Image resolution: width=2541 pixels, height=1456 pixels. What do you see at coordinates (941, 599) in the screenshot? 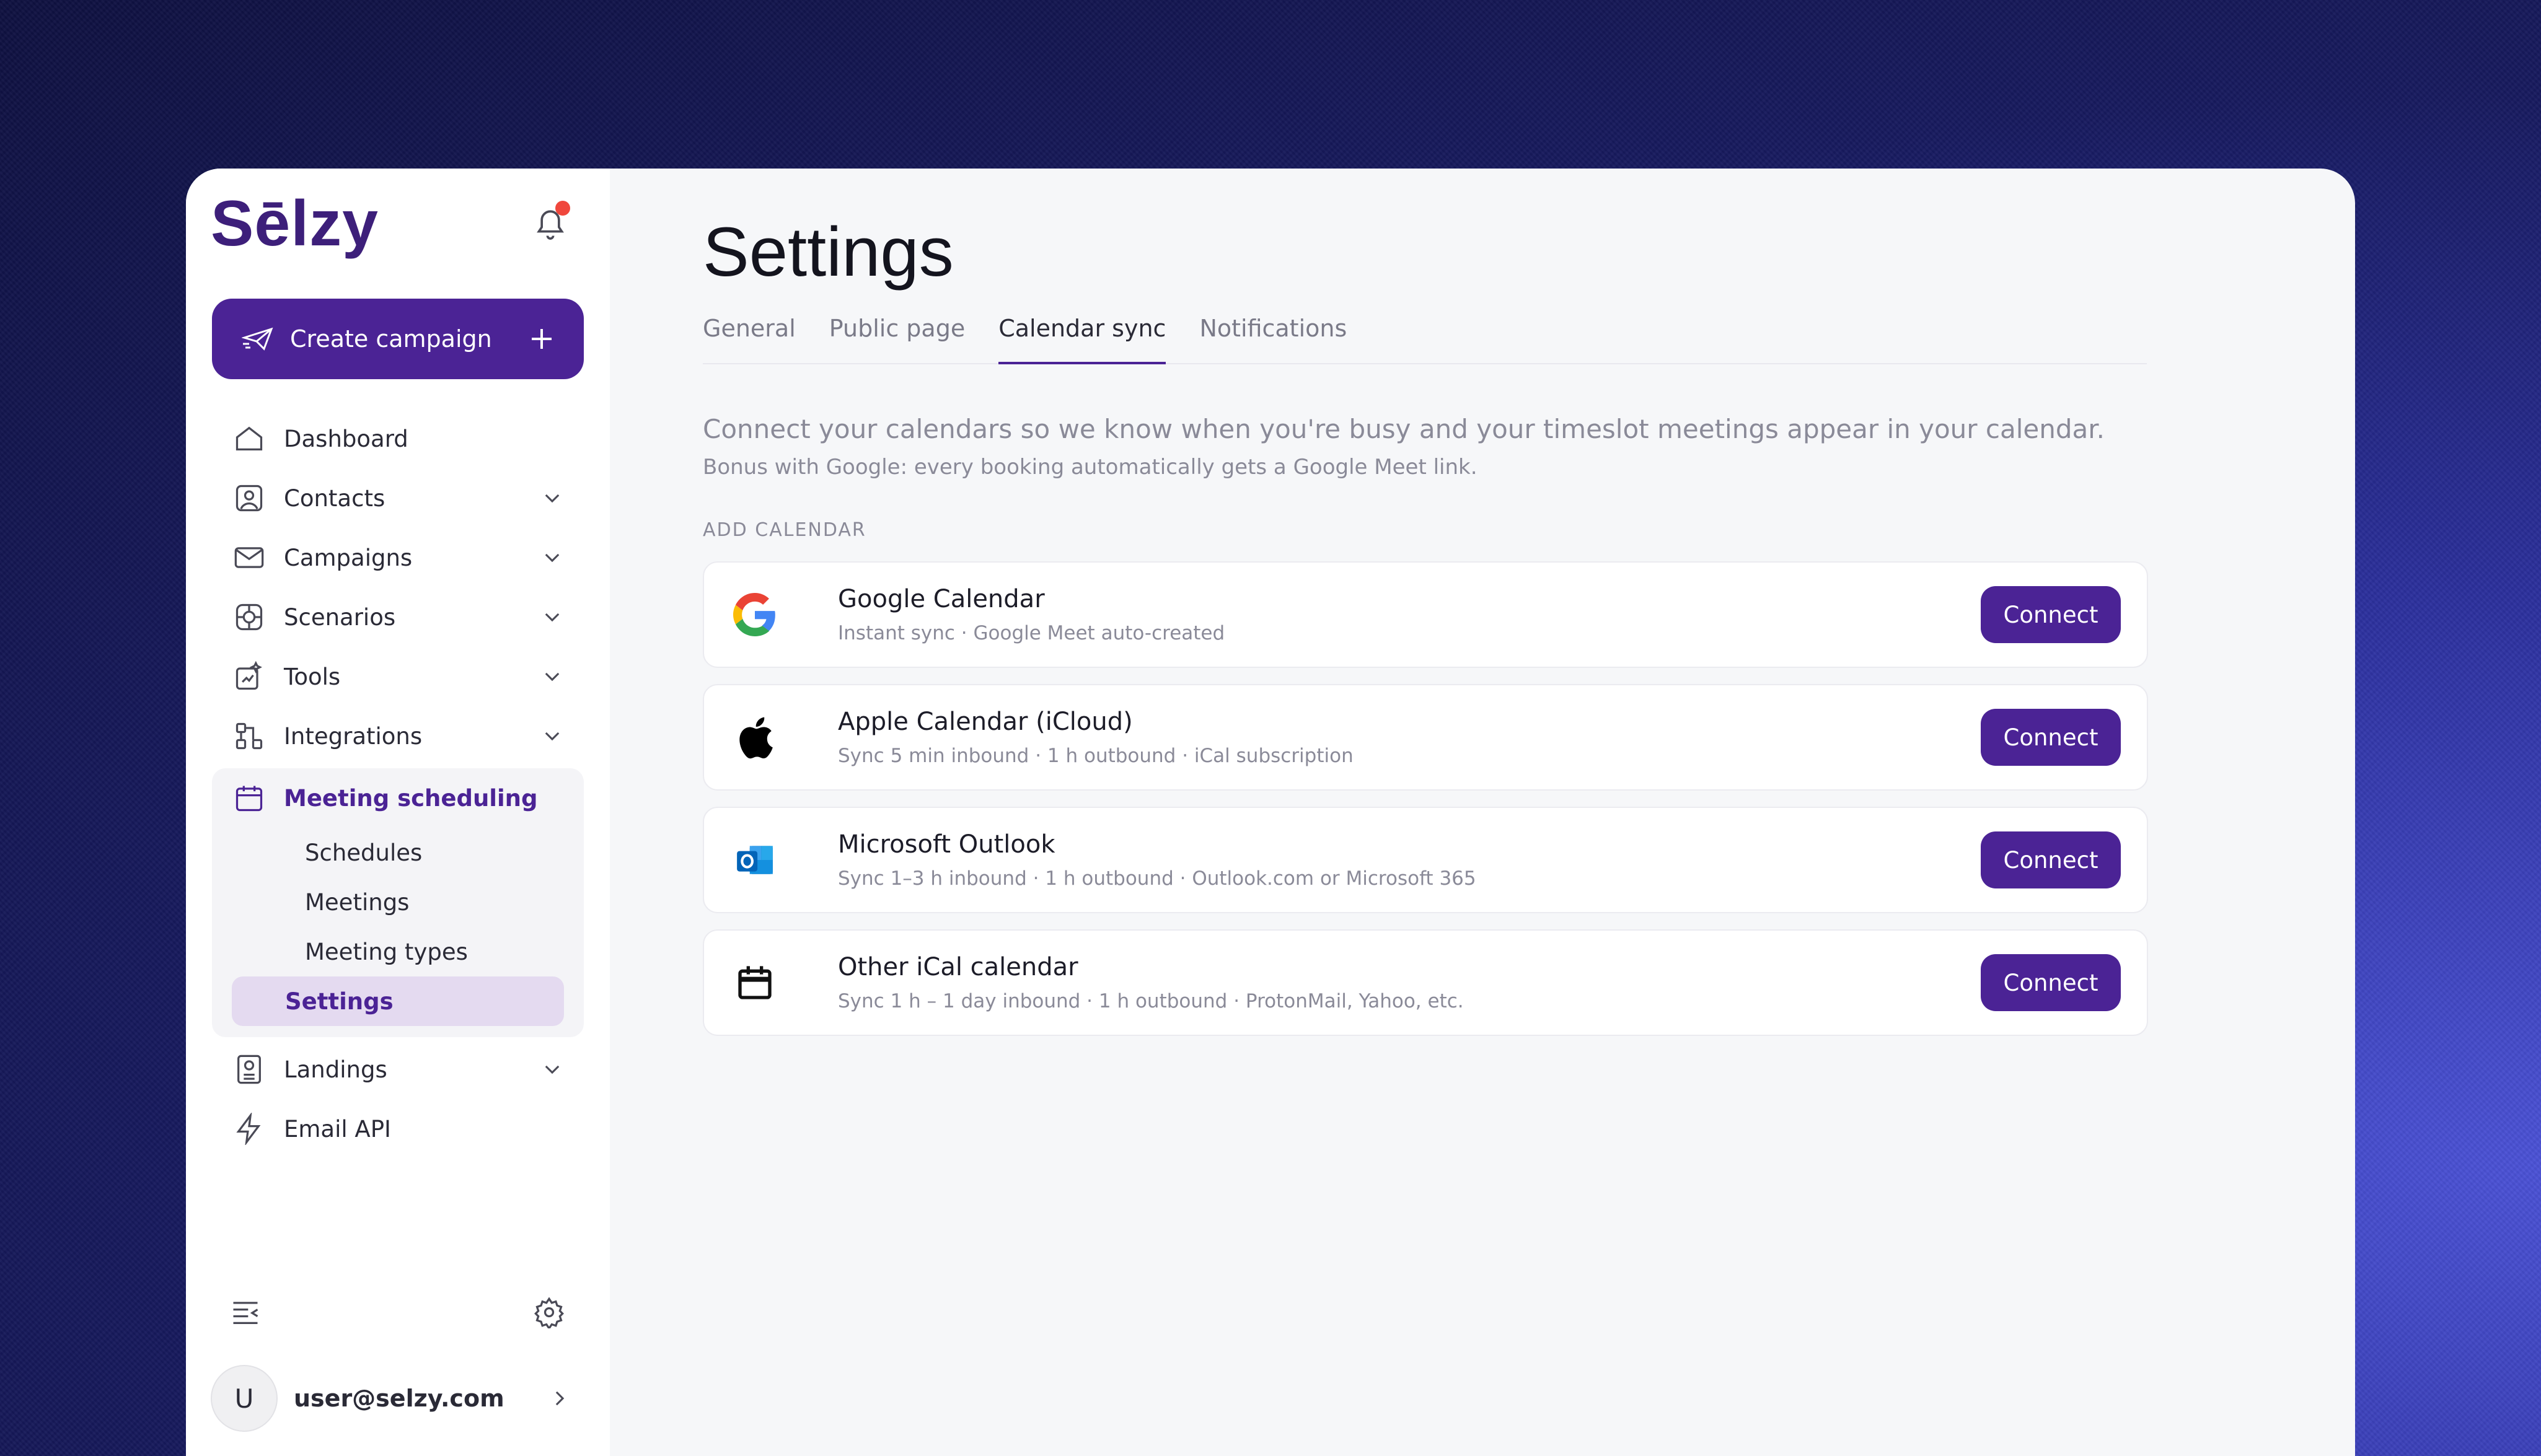
I see `calendar-name: Google Calendar` at bounding box center [941, 599].